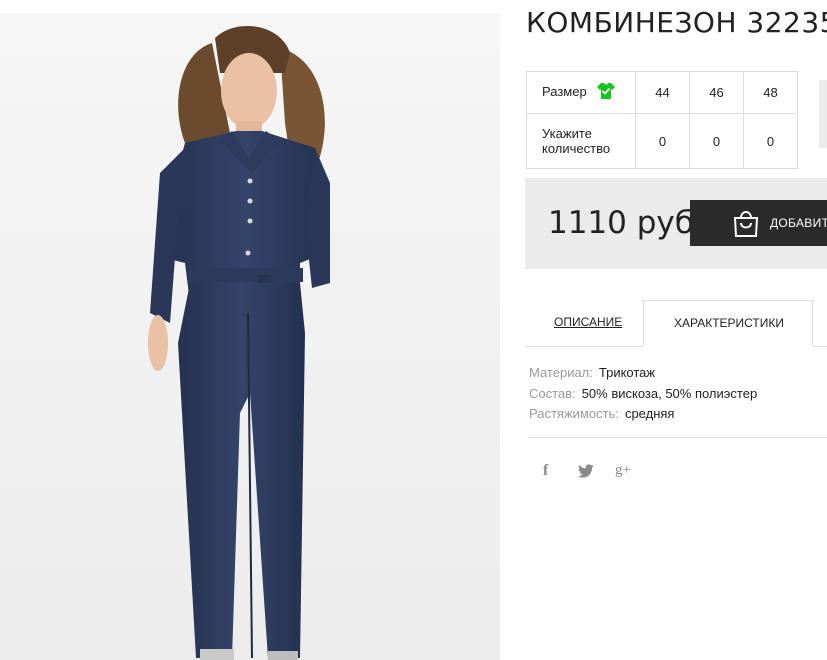 The image size is (827, 660). I want to click on size-label: Размер, so click(564, 91).